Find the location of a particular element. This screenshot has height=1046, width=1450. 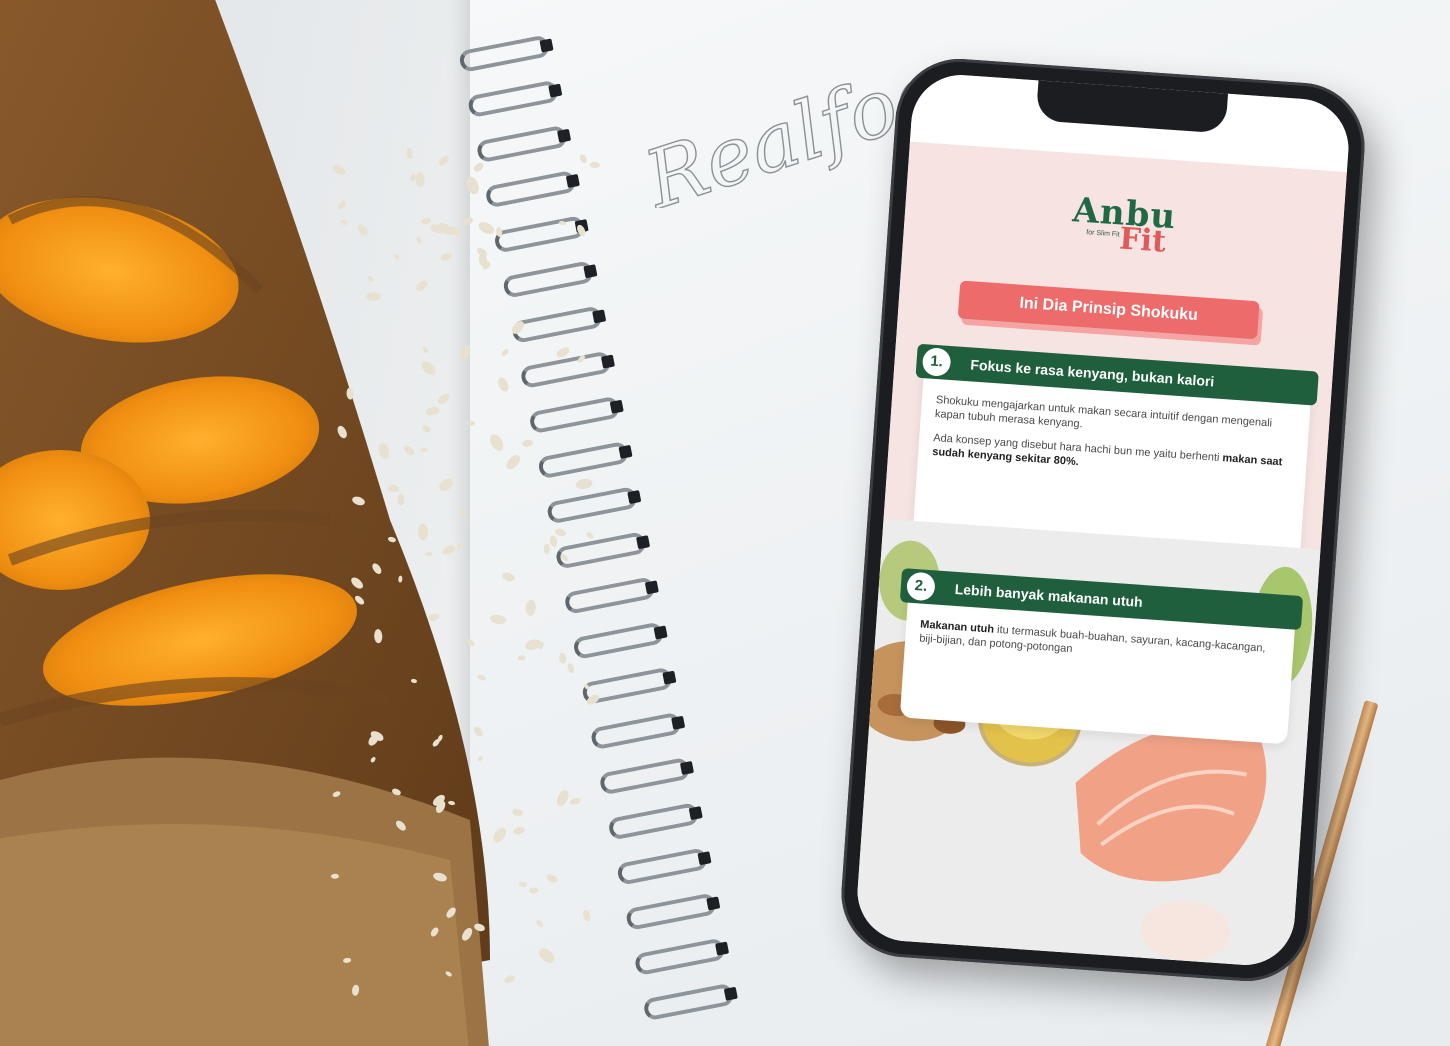

card-1-title: Fokus ke rasa kenyang, bukan kalori is located at coordinates (1092, 373).